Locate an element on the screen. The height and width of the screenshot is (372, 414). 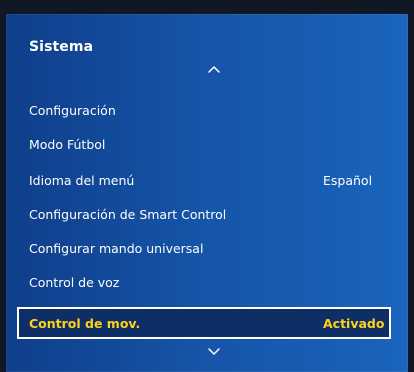
menu-item-label: Configuración is located at coordinates (72, 110).